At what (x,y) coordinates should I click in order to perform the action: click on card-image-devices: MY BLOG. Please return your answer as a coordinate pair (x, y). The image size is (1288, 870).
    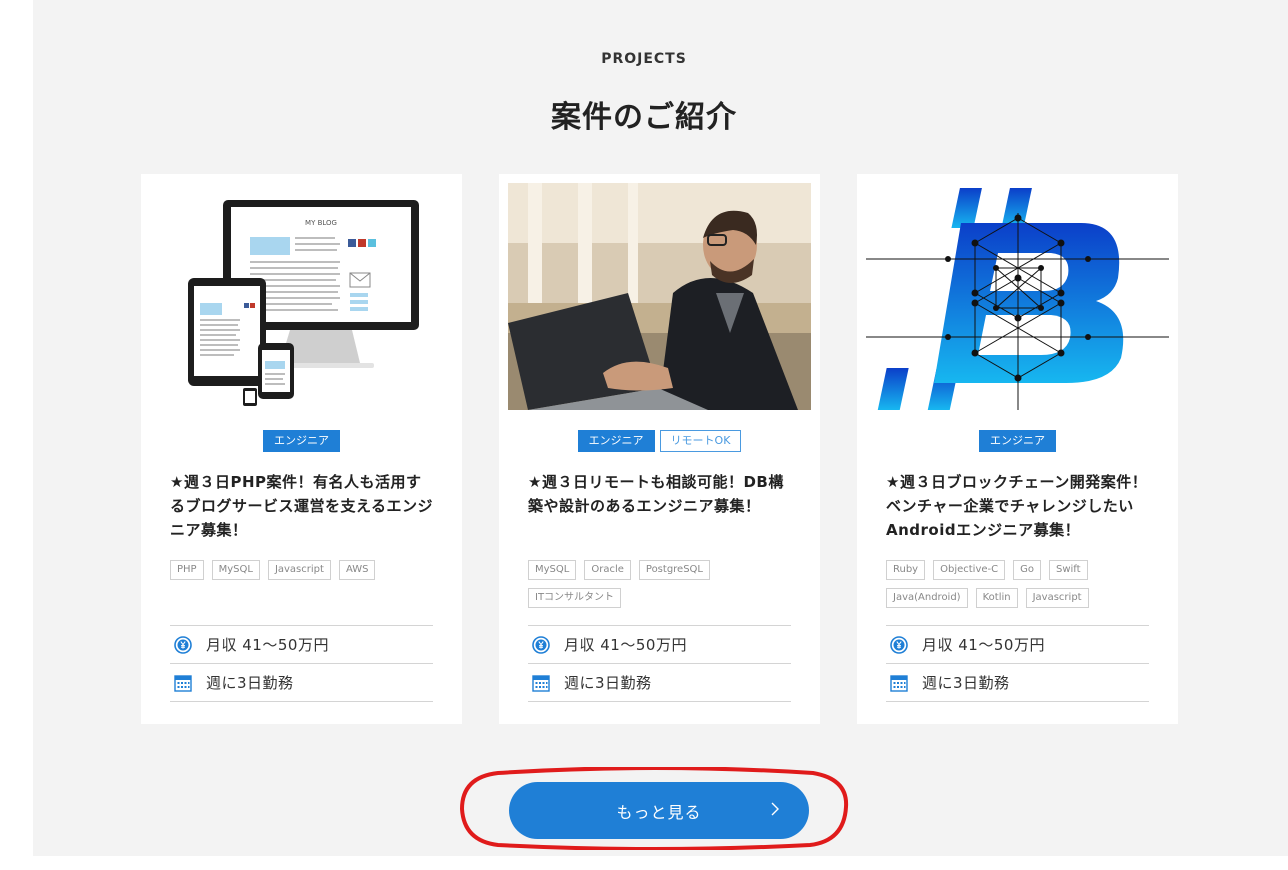
    Looking at the image, I should click on (301, 296).